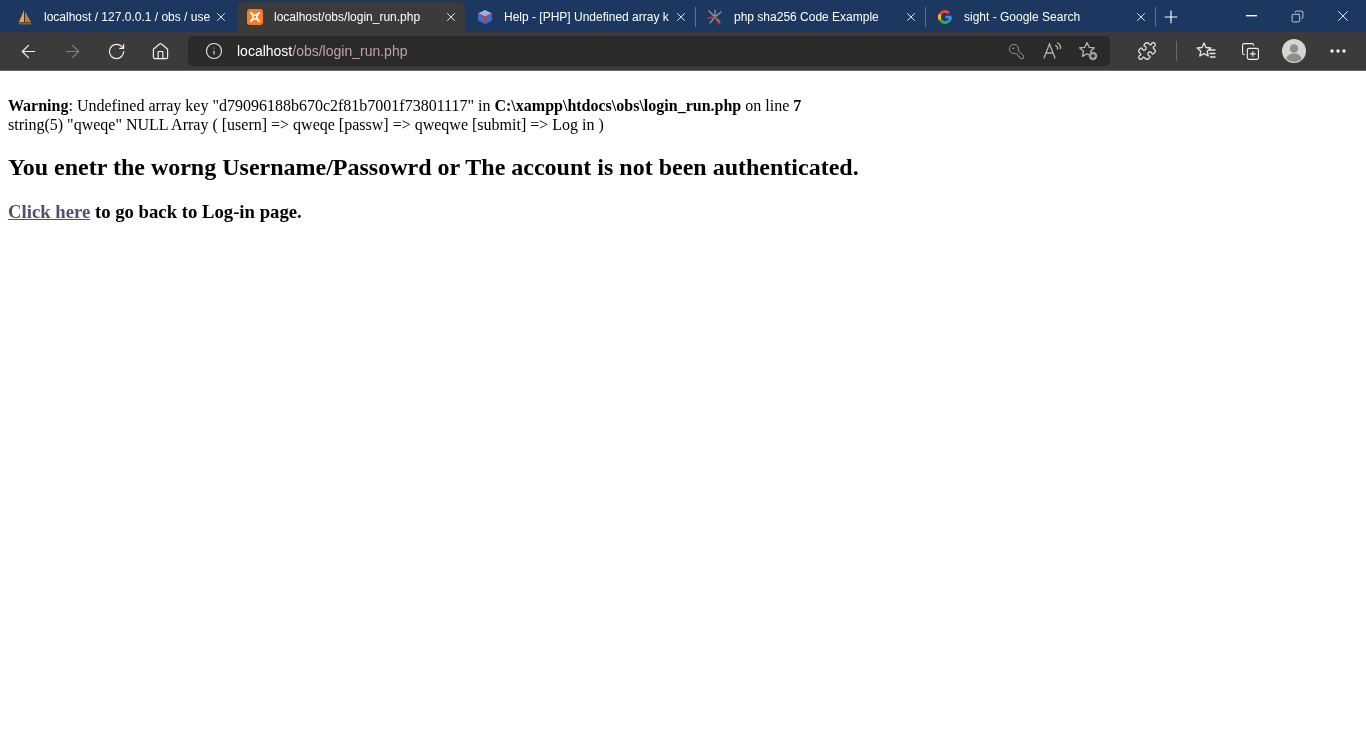 The width and height of the screenshot is (1366, 738). What do you see at coordinates (1147, 51) in the screenshot?
I see `puzzle-icon` at bounding box center [1147, 51].